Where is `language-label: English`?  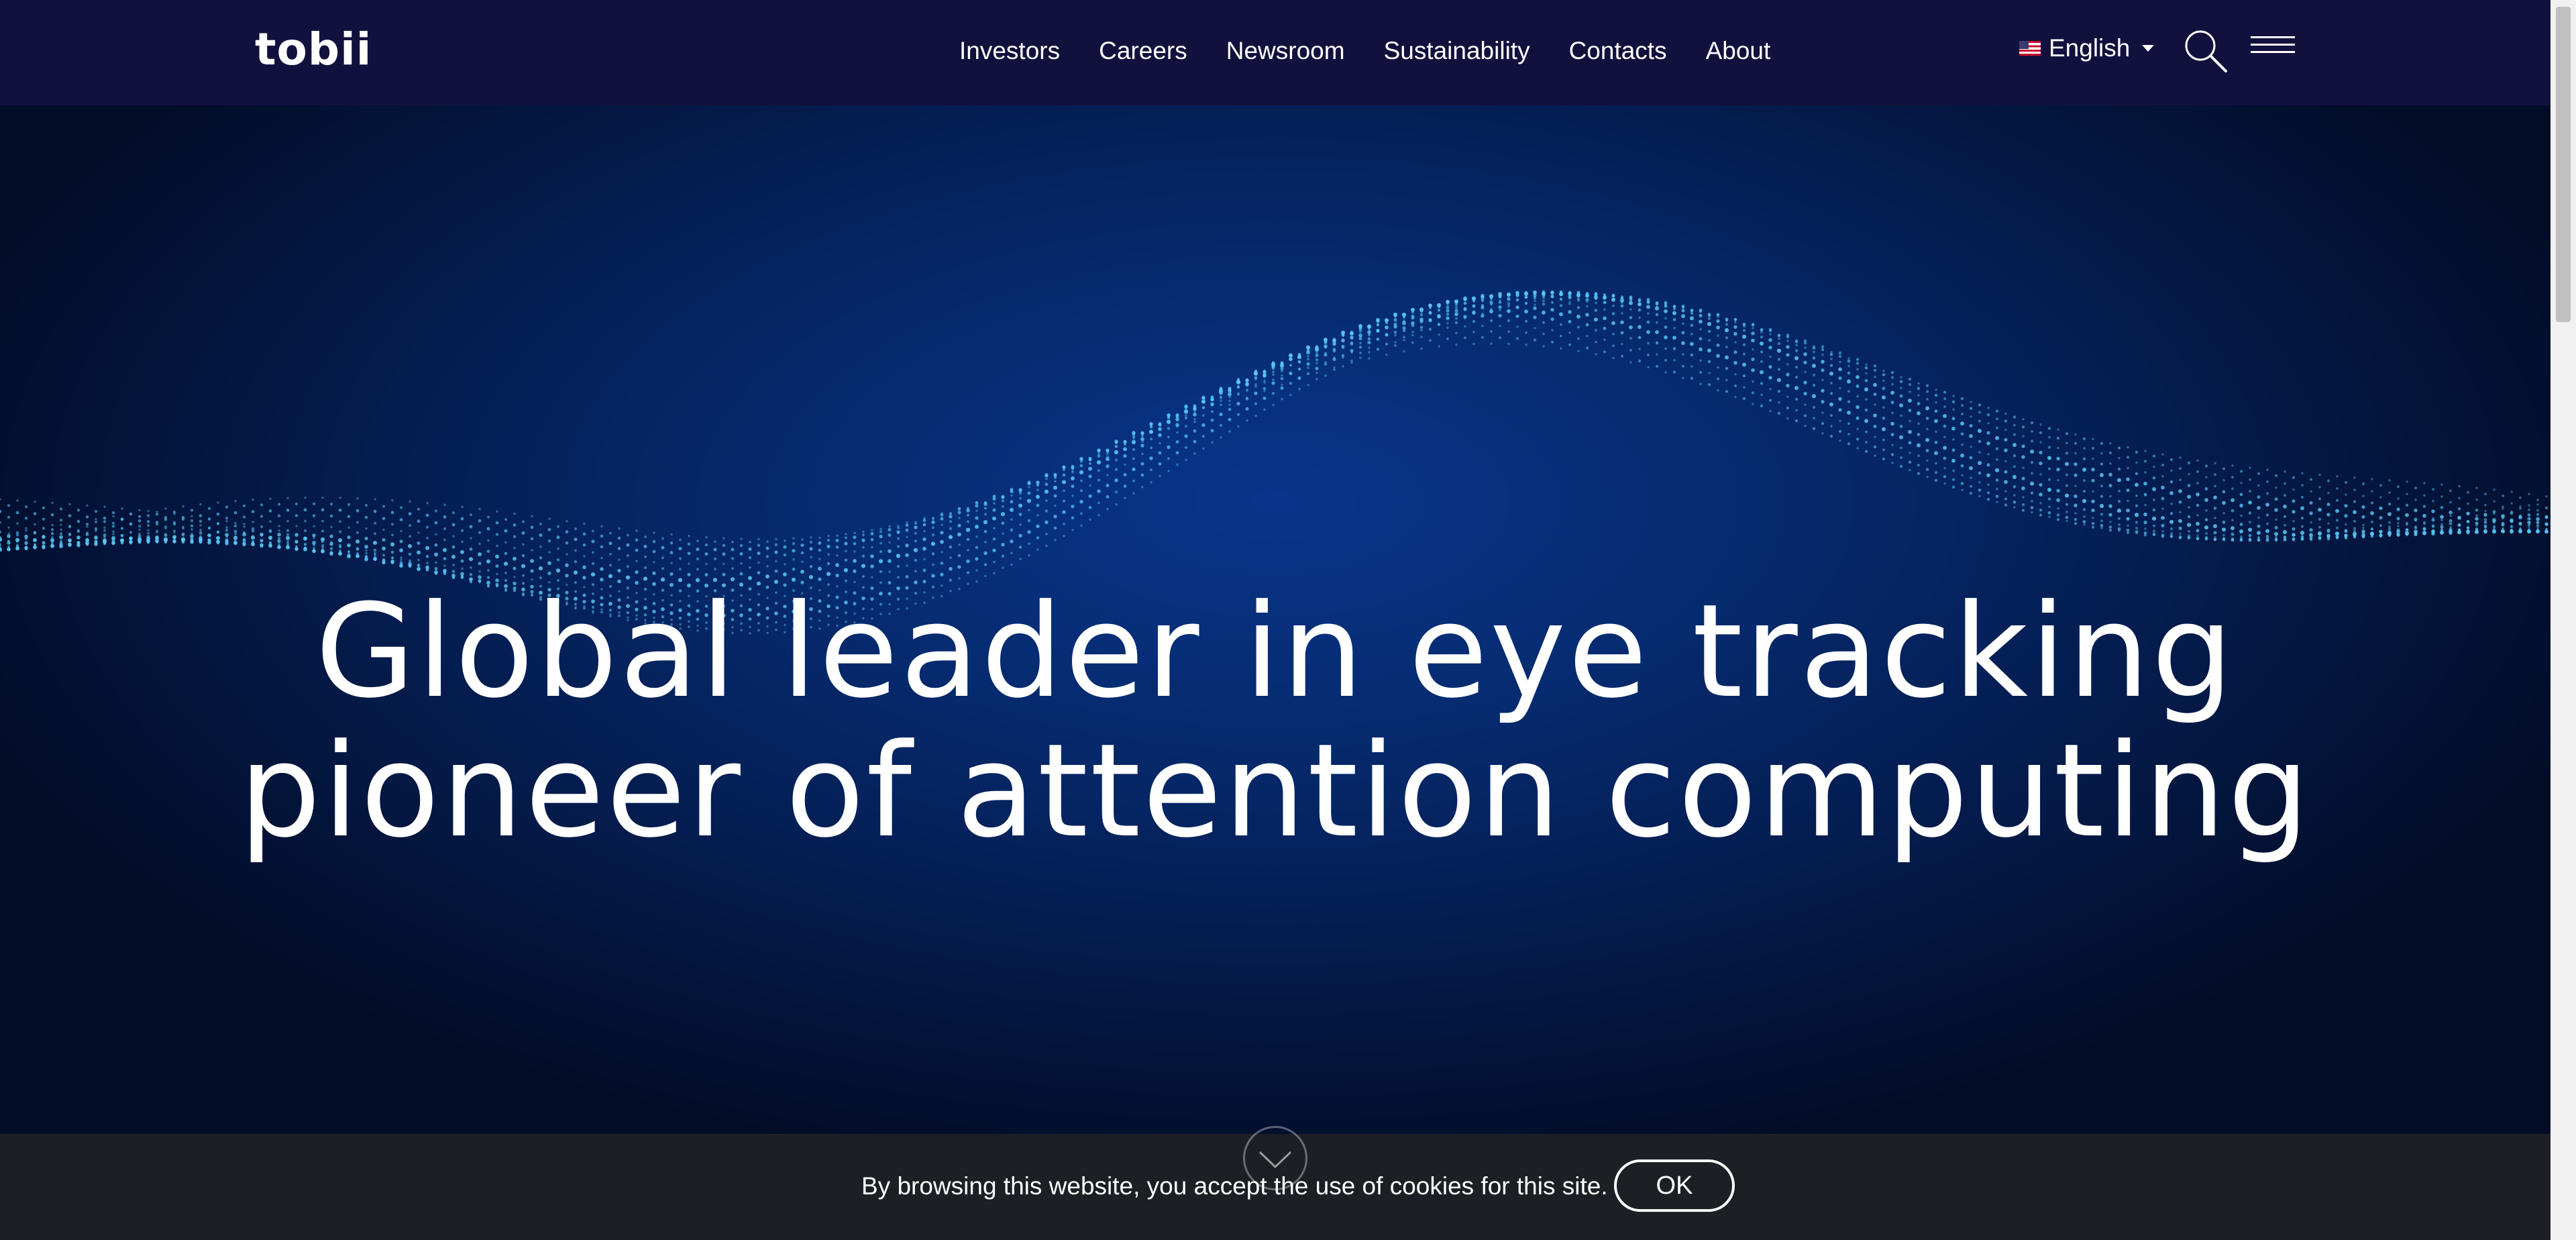 language-label: English is located at coordinates (2090, 48).